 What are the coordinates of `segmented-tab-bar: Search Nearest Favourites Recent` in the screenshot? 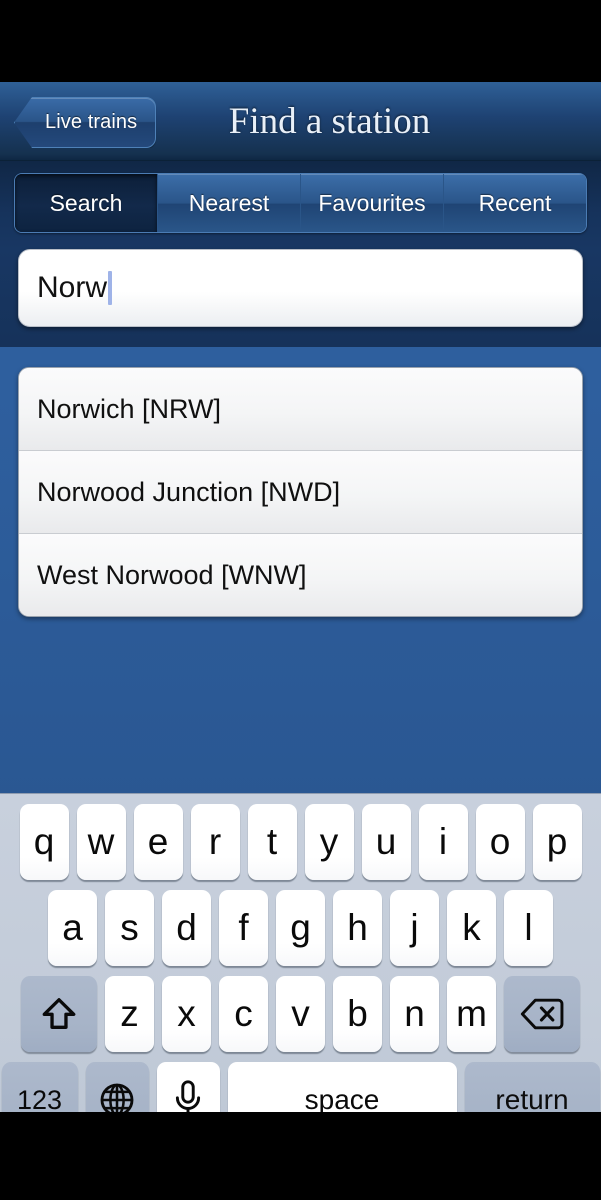 It's located at (300, 203).